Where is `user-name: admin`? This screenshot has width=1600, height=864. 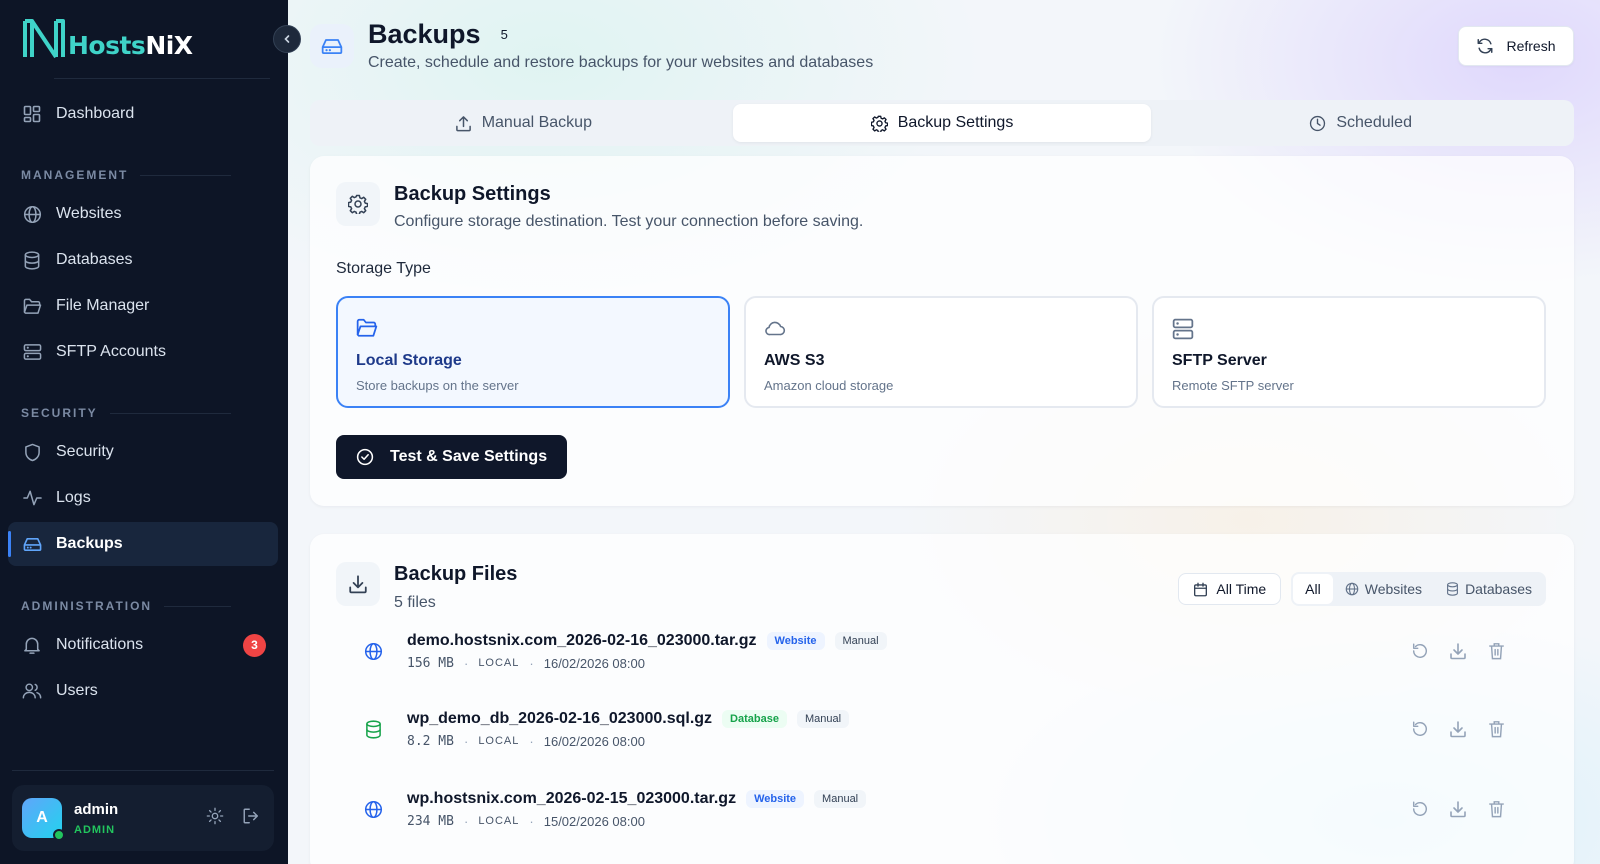
user-name: admin is located at coordinates (96, 809).